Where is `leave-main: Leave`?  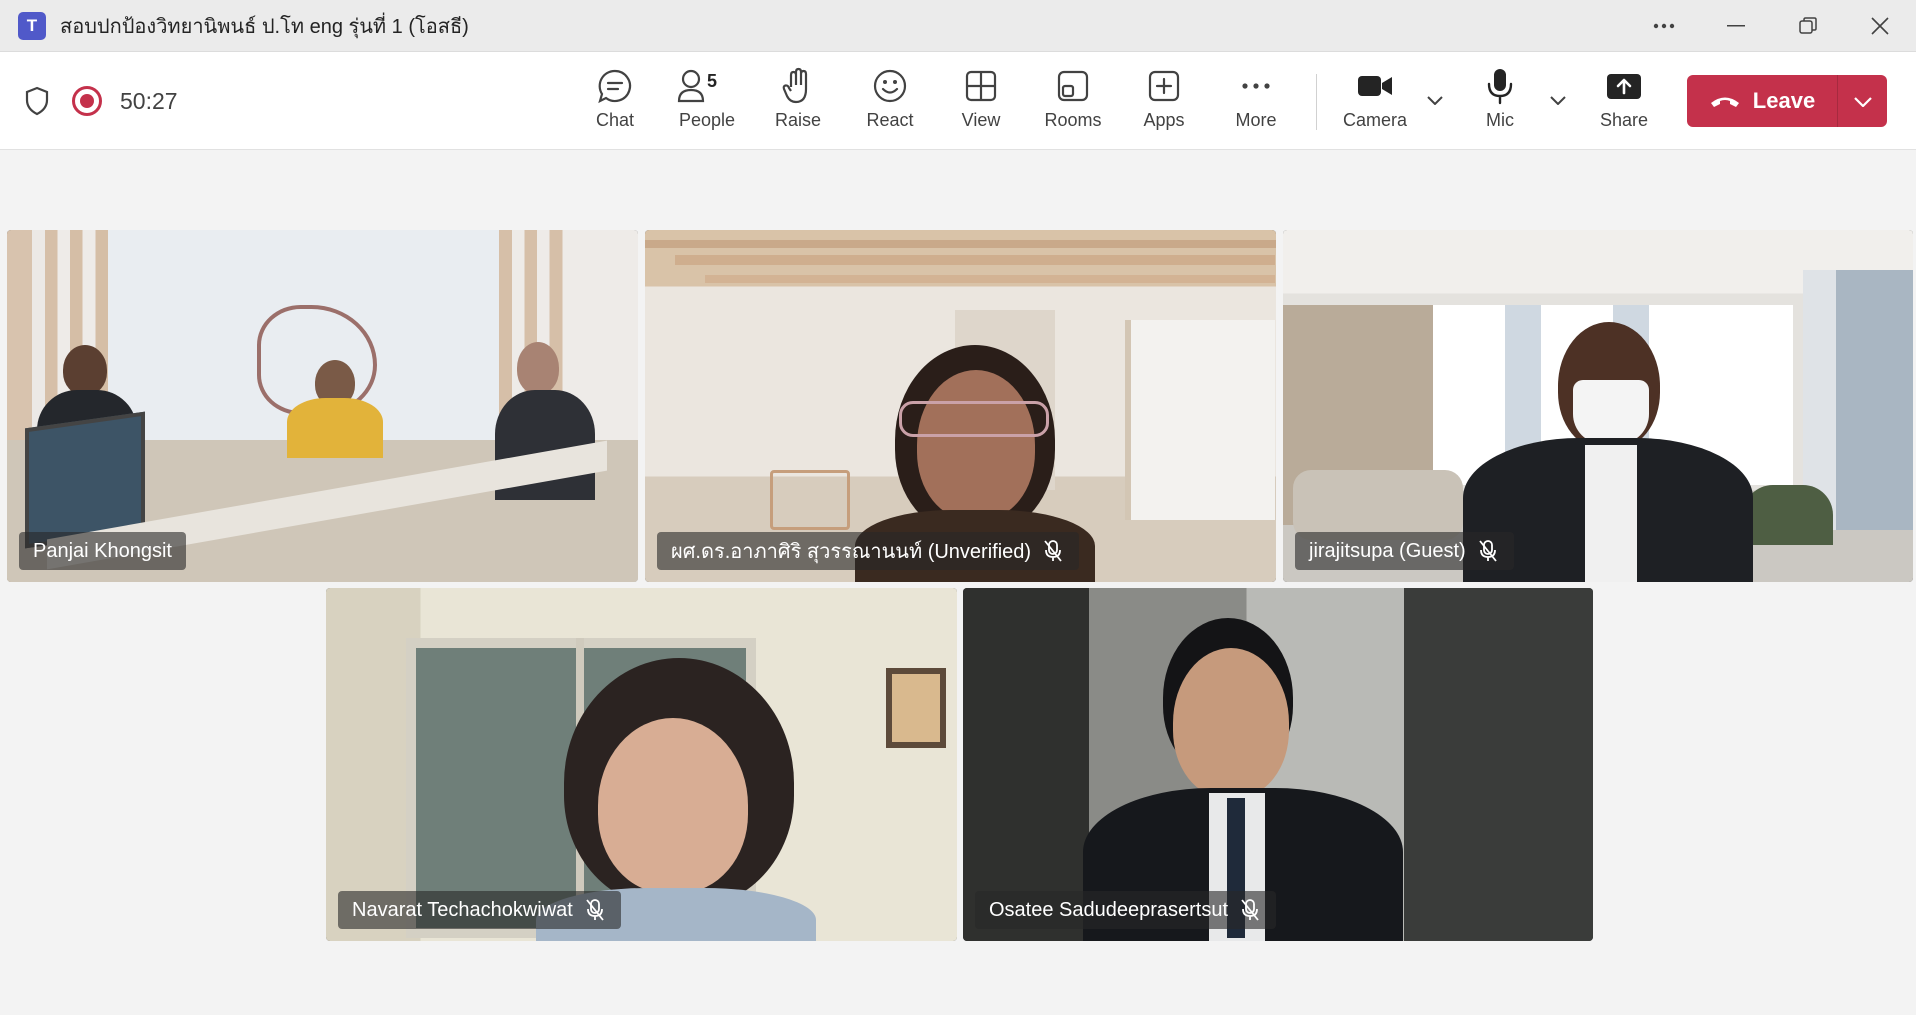 leave-main: Leave is located at coordinates (1762, 101).